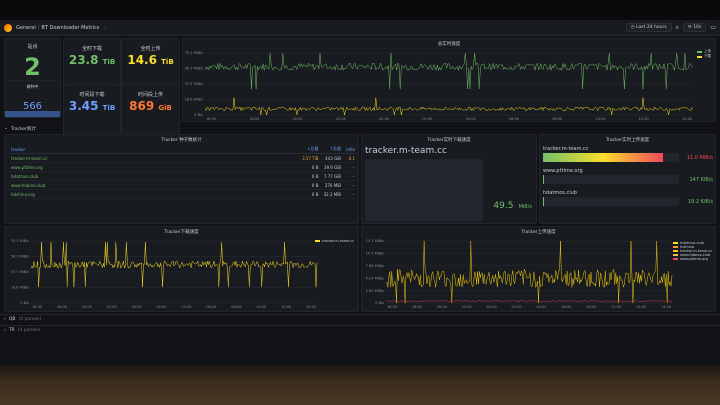  What do you see at coordinates (32, 114) in the screenshot?
I see `seeding-sparkline` at bounding box center [32, 114].